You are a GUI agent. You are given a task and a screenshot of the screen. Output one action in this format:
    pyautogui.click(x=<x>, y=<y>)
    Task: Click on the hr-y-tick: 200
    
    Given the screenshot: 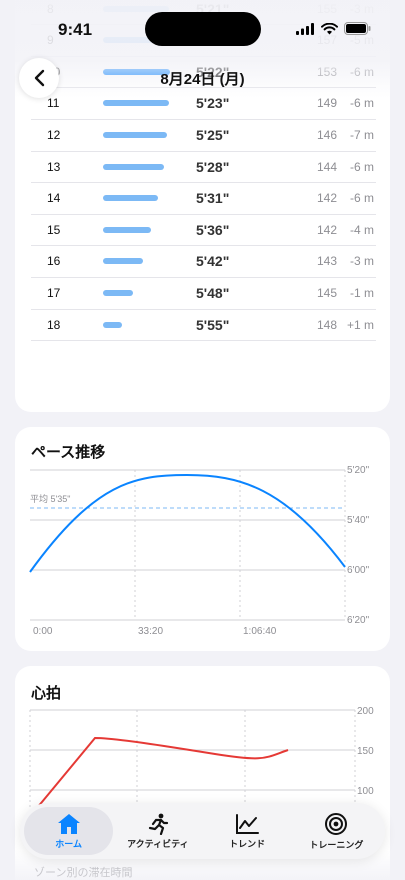 What is the action you would take?
    pyautogui.click(x=365, y=711)
    